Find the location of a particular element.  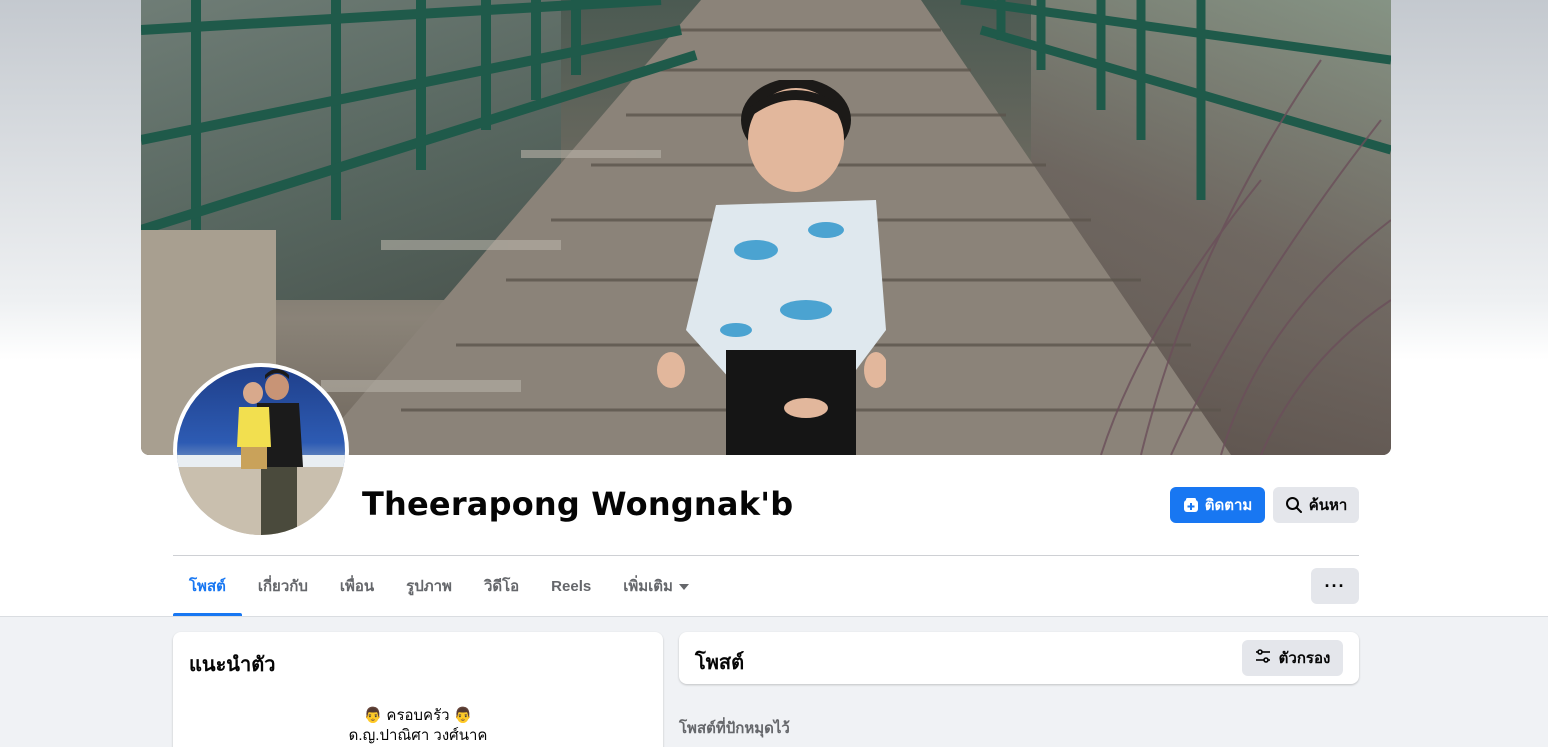

tab-more: เพิ่มเติม is located at coordinates (656, 586).